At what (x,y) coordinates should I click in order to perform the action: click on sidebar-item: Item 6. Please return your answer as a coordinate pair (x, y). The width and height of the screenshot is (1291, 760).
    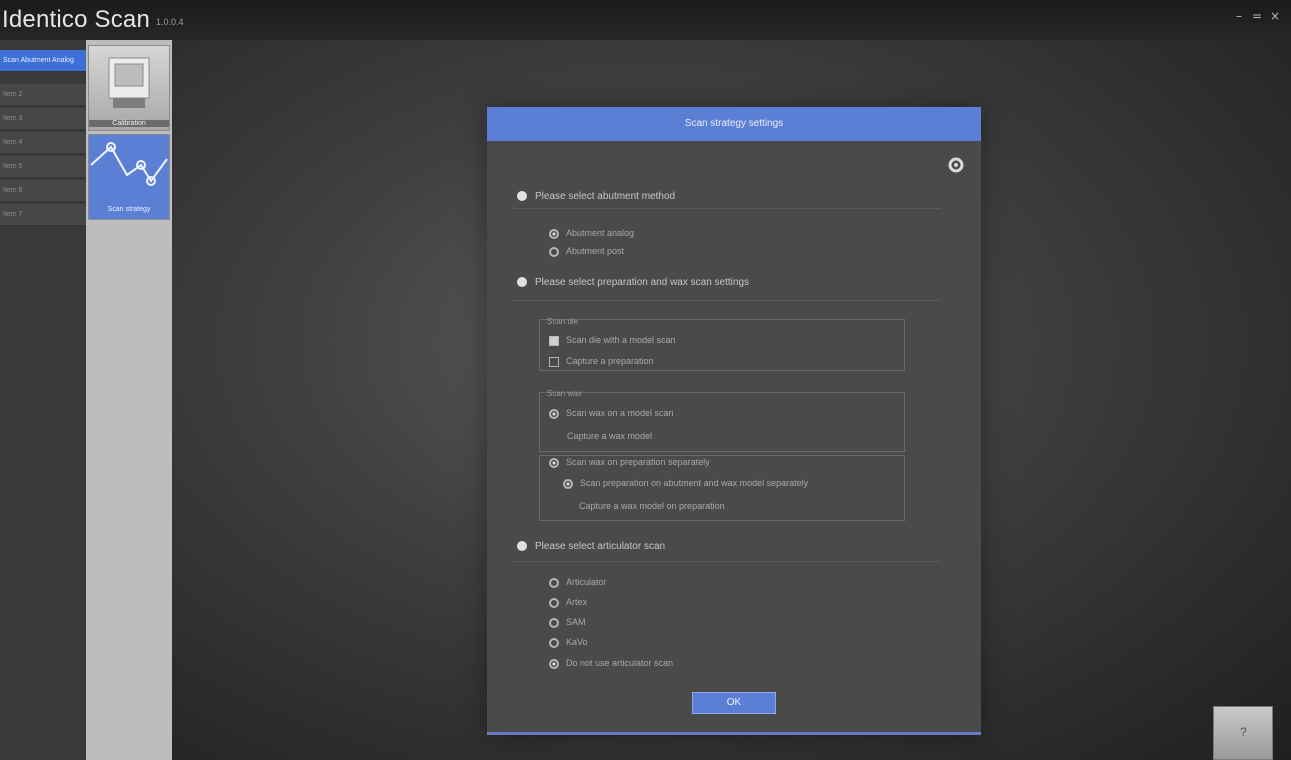
    Looking at the image, I should click on (43, 191).